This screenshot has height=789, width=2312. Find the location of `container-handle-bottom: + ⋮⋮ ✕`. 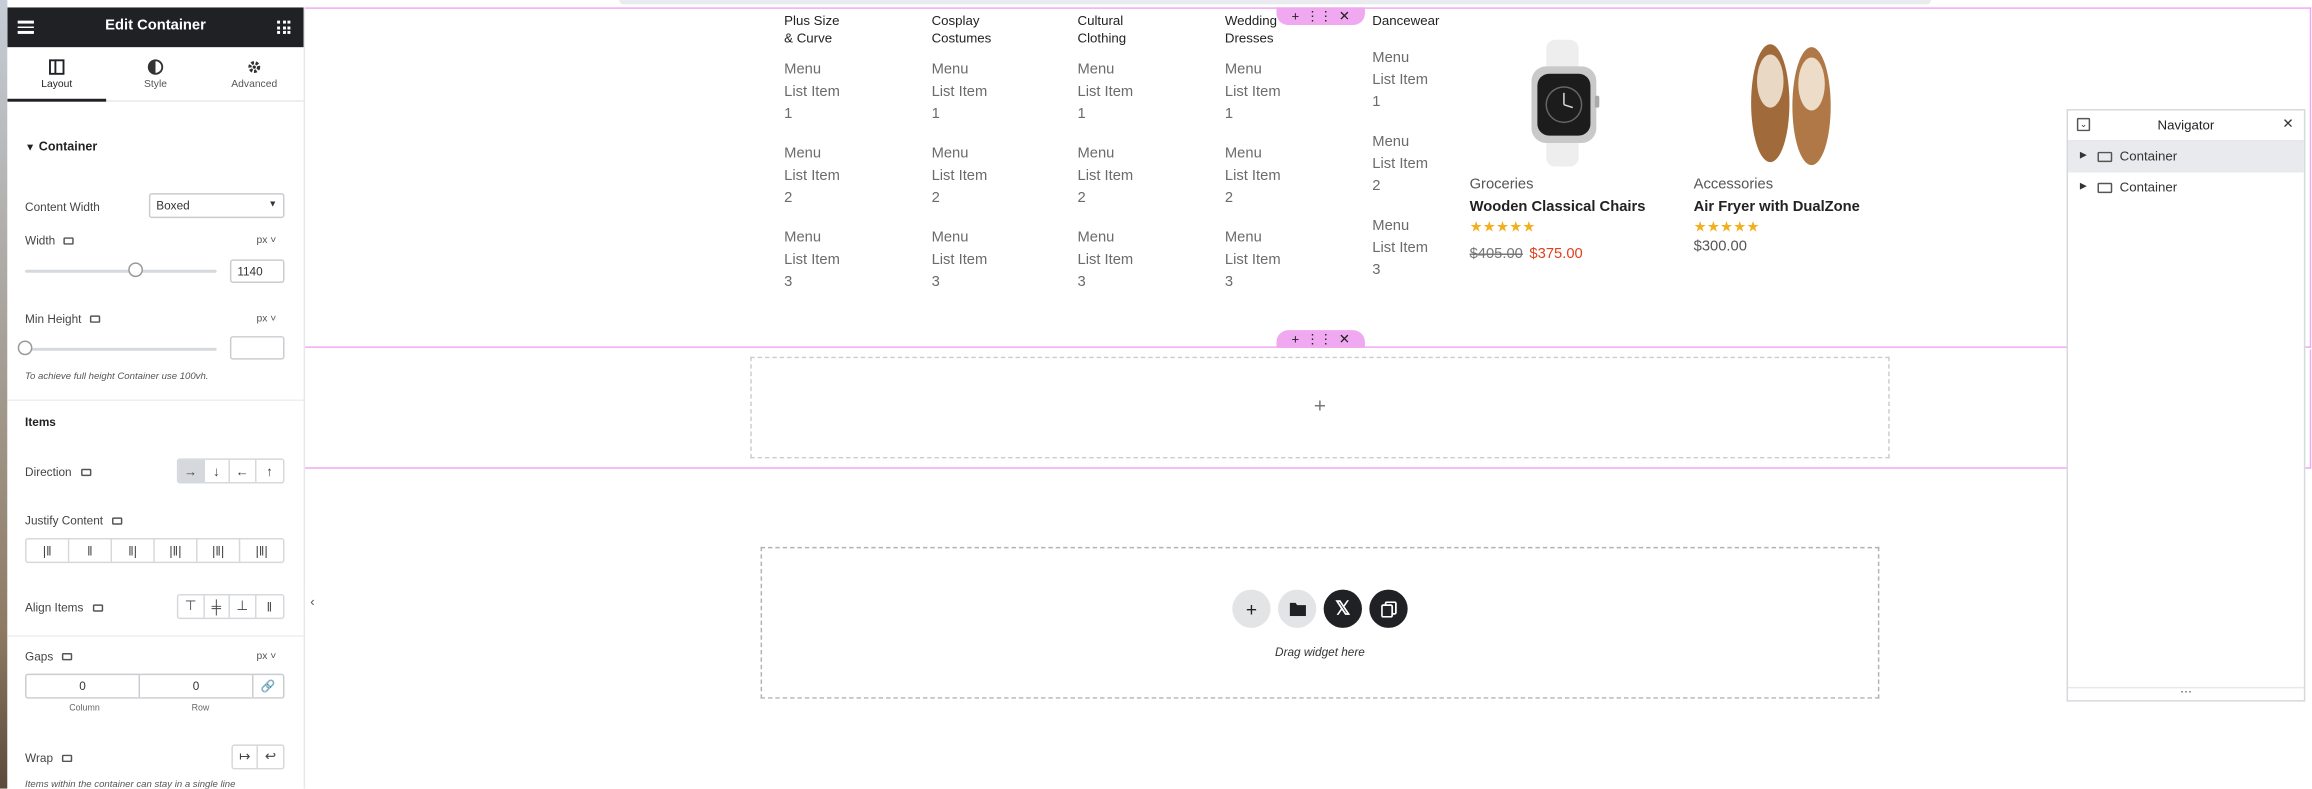

container-handle-bottom: + ⋮⋮ ✕ is located at coordinates (1320, 339).